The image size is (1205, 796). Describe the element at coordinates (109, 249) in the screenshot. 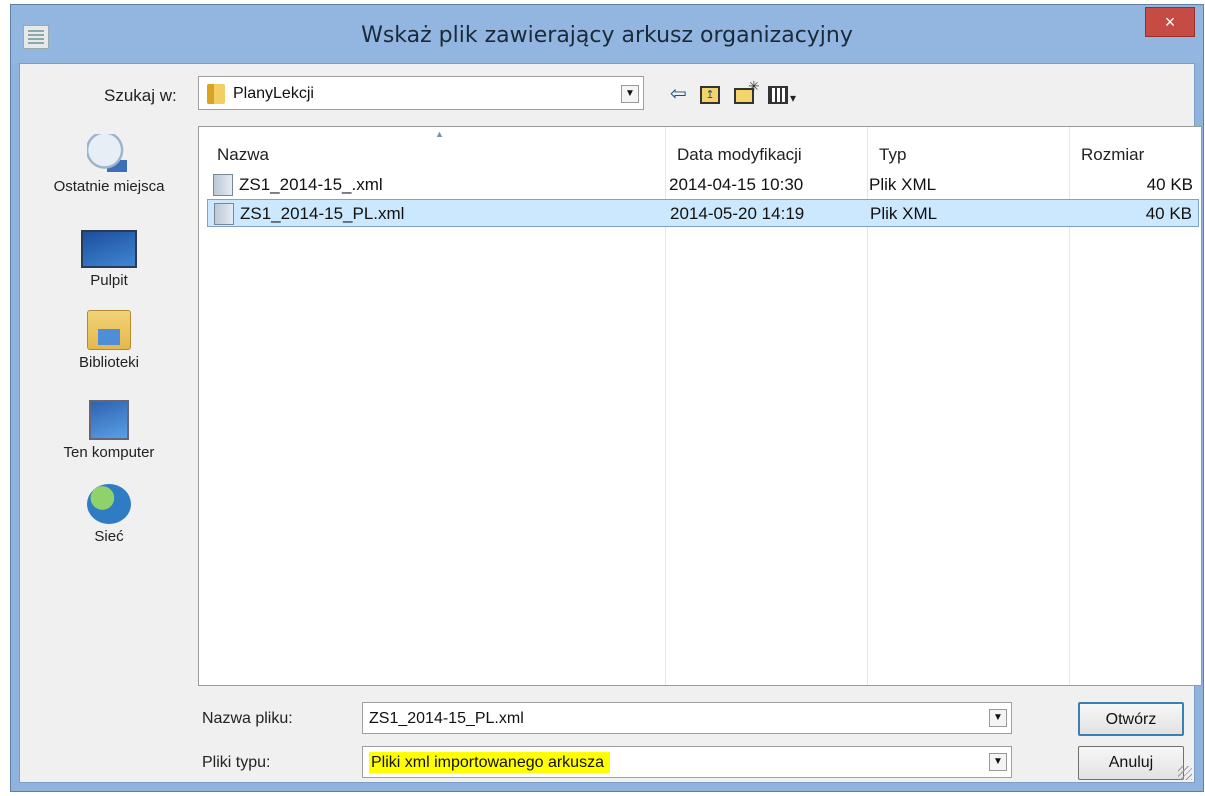

I see `desktop-icon` at that location.